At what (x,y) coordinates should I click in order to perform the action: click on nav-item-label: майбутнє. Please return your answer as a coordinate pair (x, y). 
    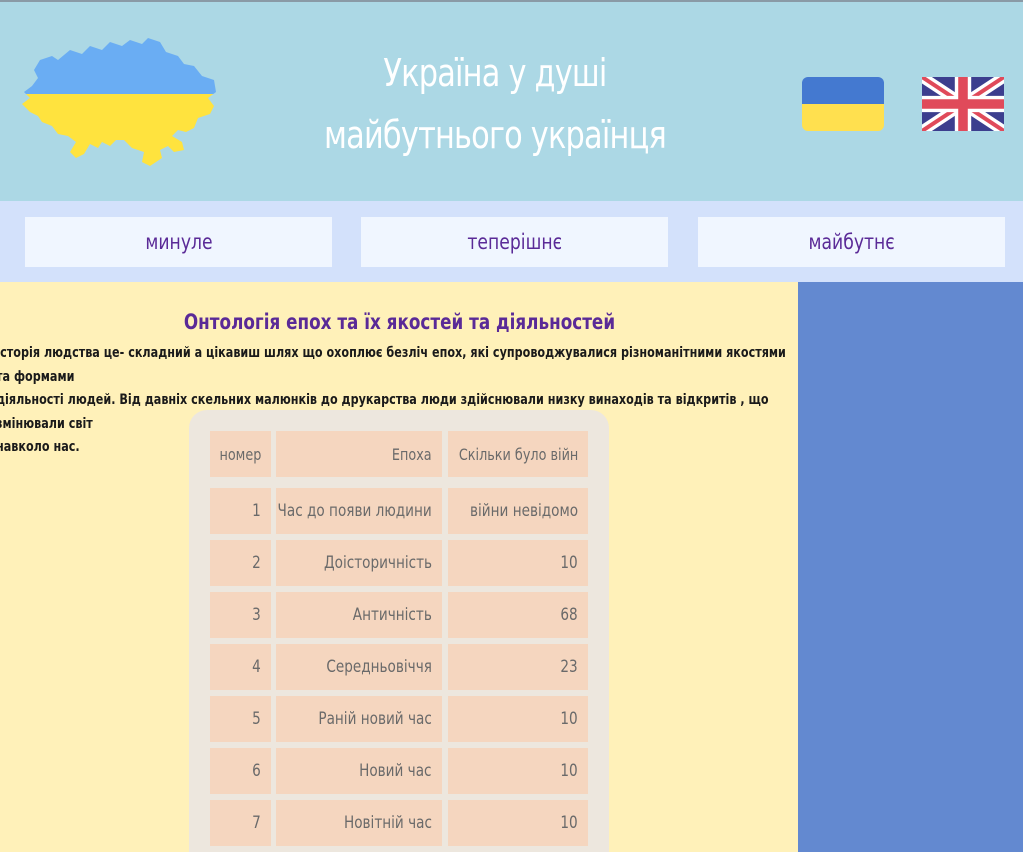
    Looking at the image, I should click on (851, 242).